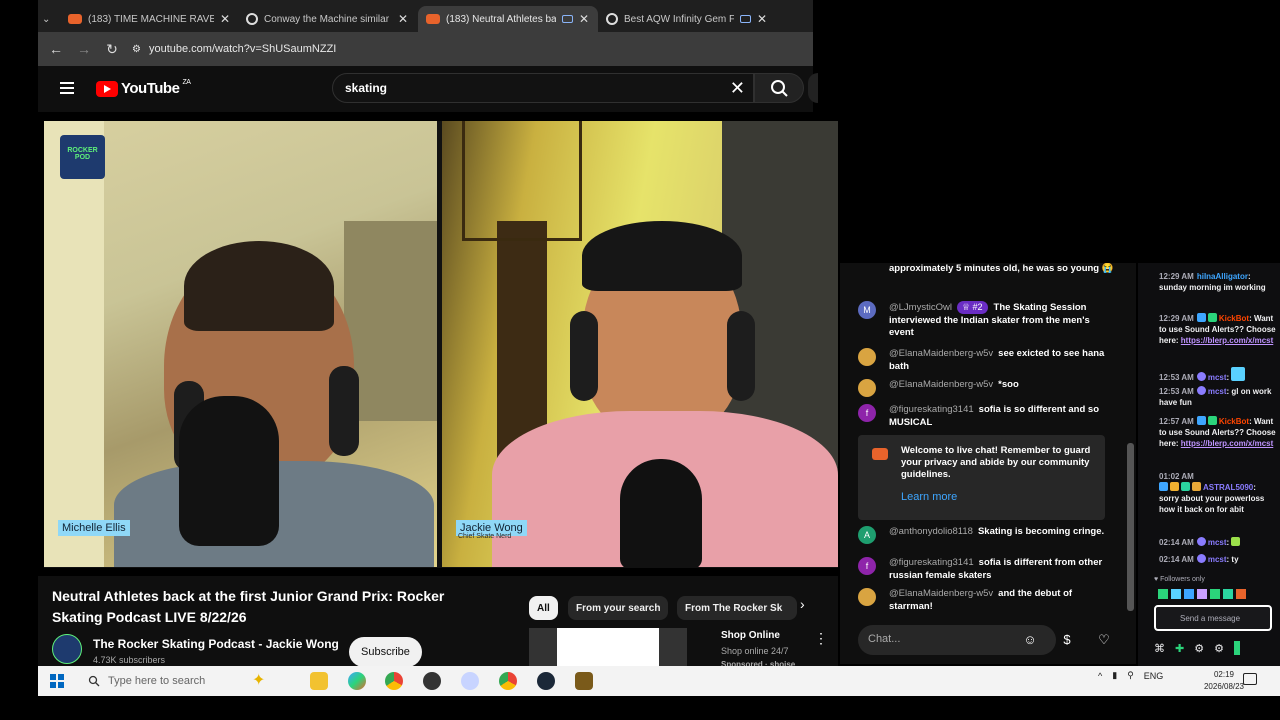 This screenshot has height=720, width=1280. Describe the element at coordinates (49, 19) in the screenshot. I see `tab-list-button: ⌄` at that location.